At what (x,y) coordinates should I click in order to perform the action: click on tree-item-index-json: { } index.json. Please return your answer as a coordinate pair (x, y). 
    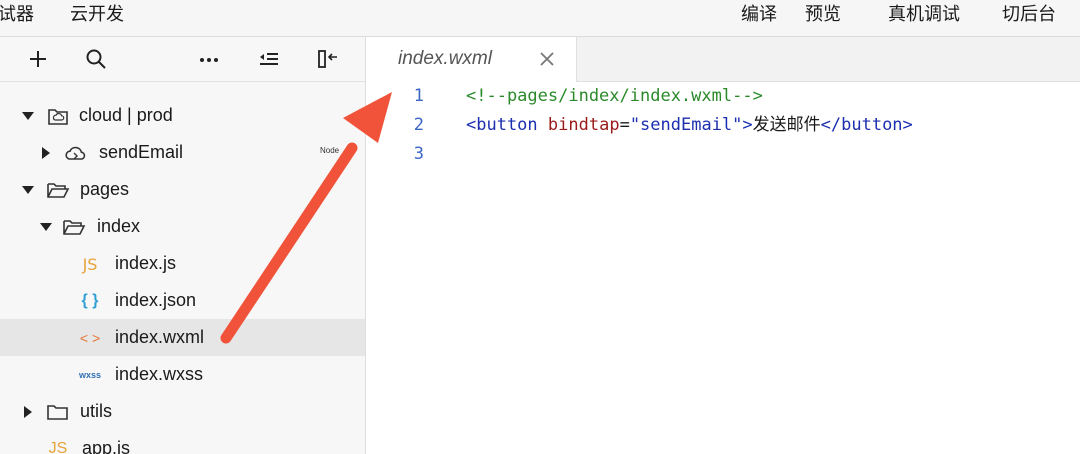
    Looking at the image, I should click on (182, 300).